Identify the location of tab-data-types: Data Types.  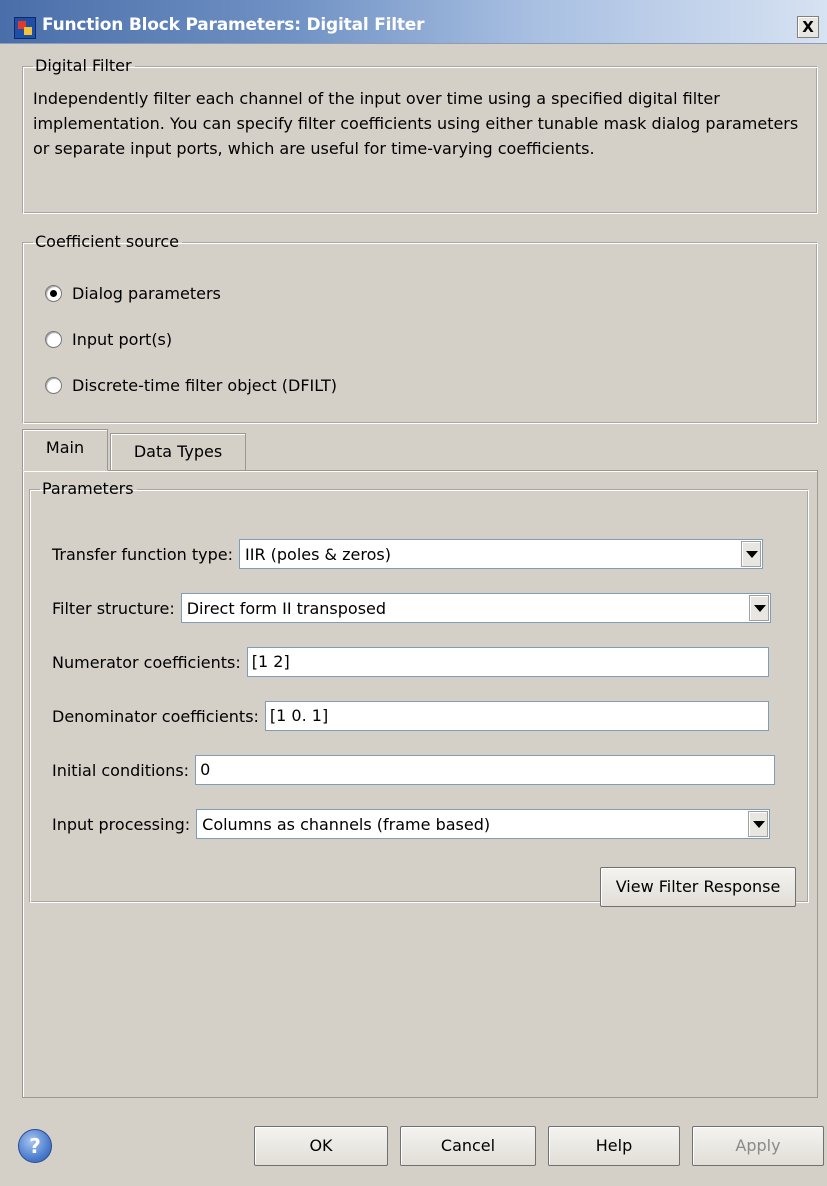
(178, 452).